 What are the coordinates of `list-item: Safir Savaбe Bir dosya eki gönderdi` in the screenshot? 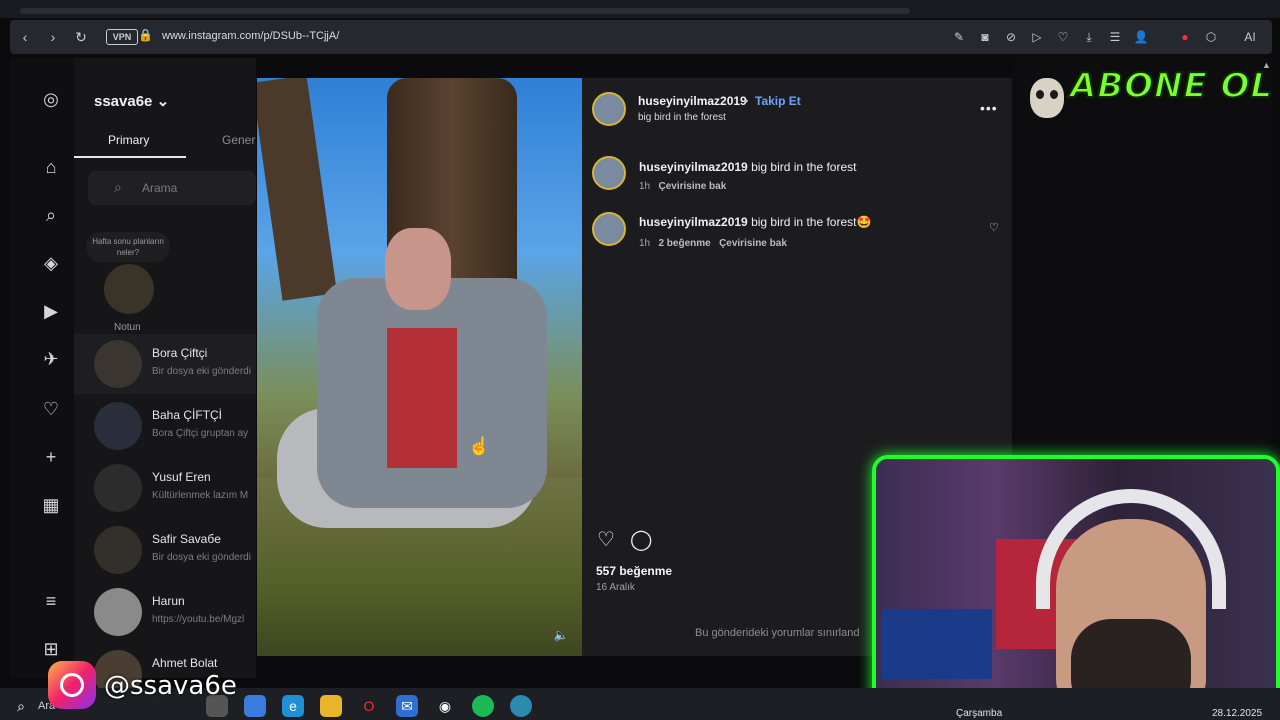 It's located at (165, 550).